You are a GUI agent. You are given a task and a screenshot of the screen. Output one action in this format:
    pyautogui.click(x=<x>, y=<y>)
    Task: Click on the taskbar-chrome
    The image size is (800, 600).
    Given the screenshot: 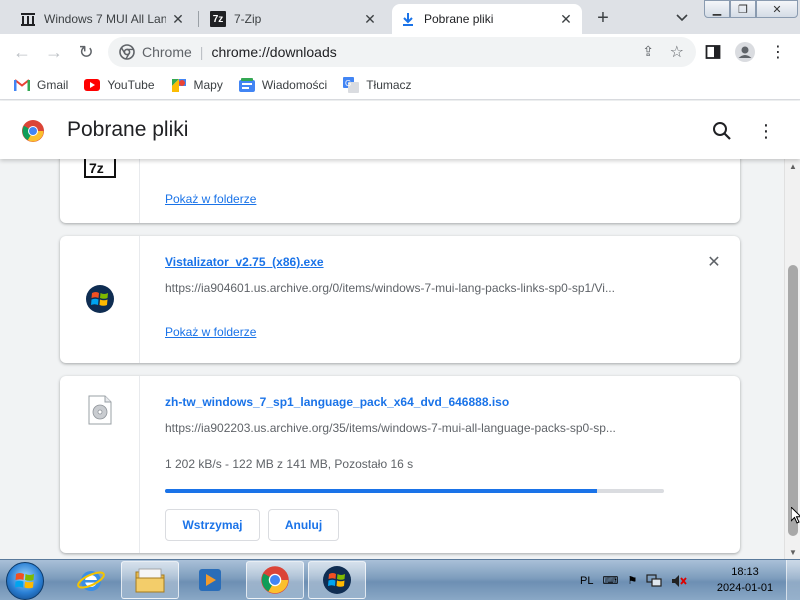 What is the action you would take?
    pyautogui.click(x=275, y=580)
    